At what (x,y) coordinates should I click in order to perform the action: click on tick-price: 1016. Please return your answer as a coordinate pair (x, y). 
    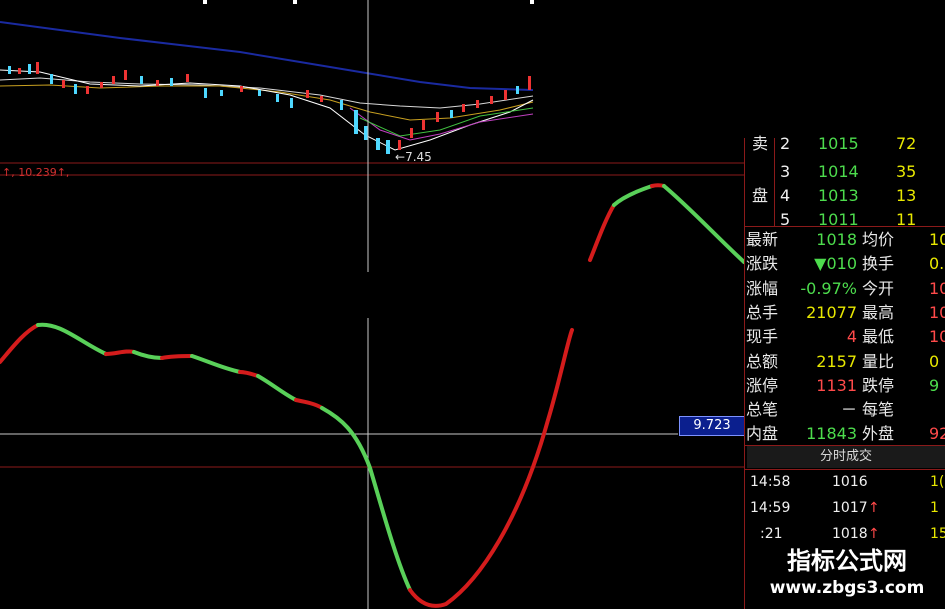
    Looking at the image, I should click on (850, 482).